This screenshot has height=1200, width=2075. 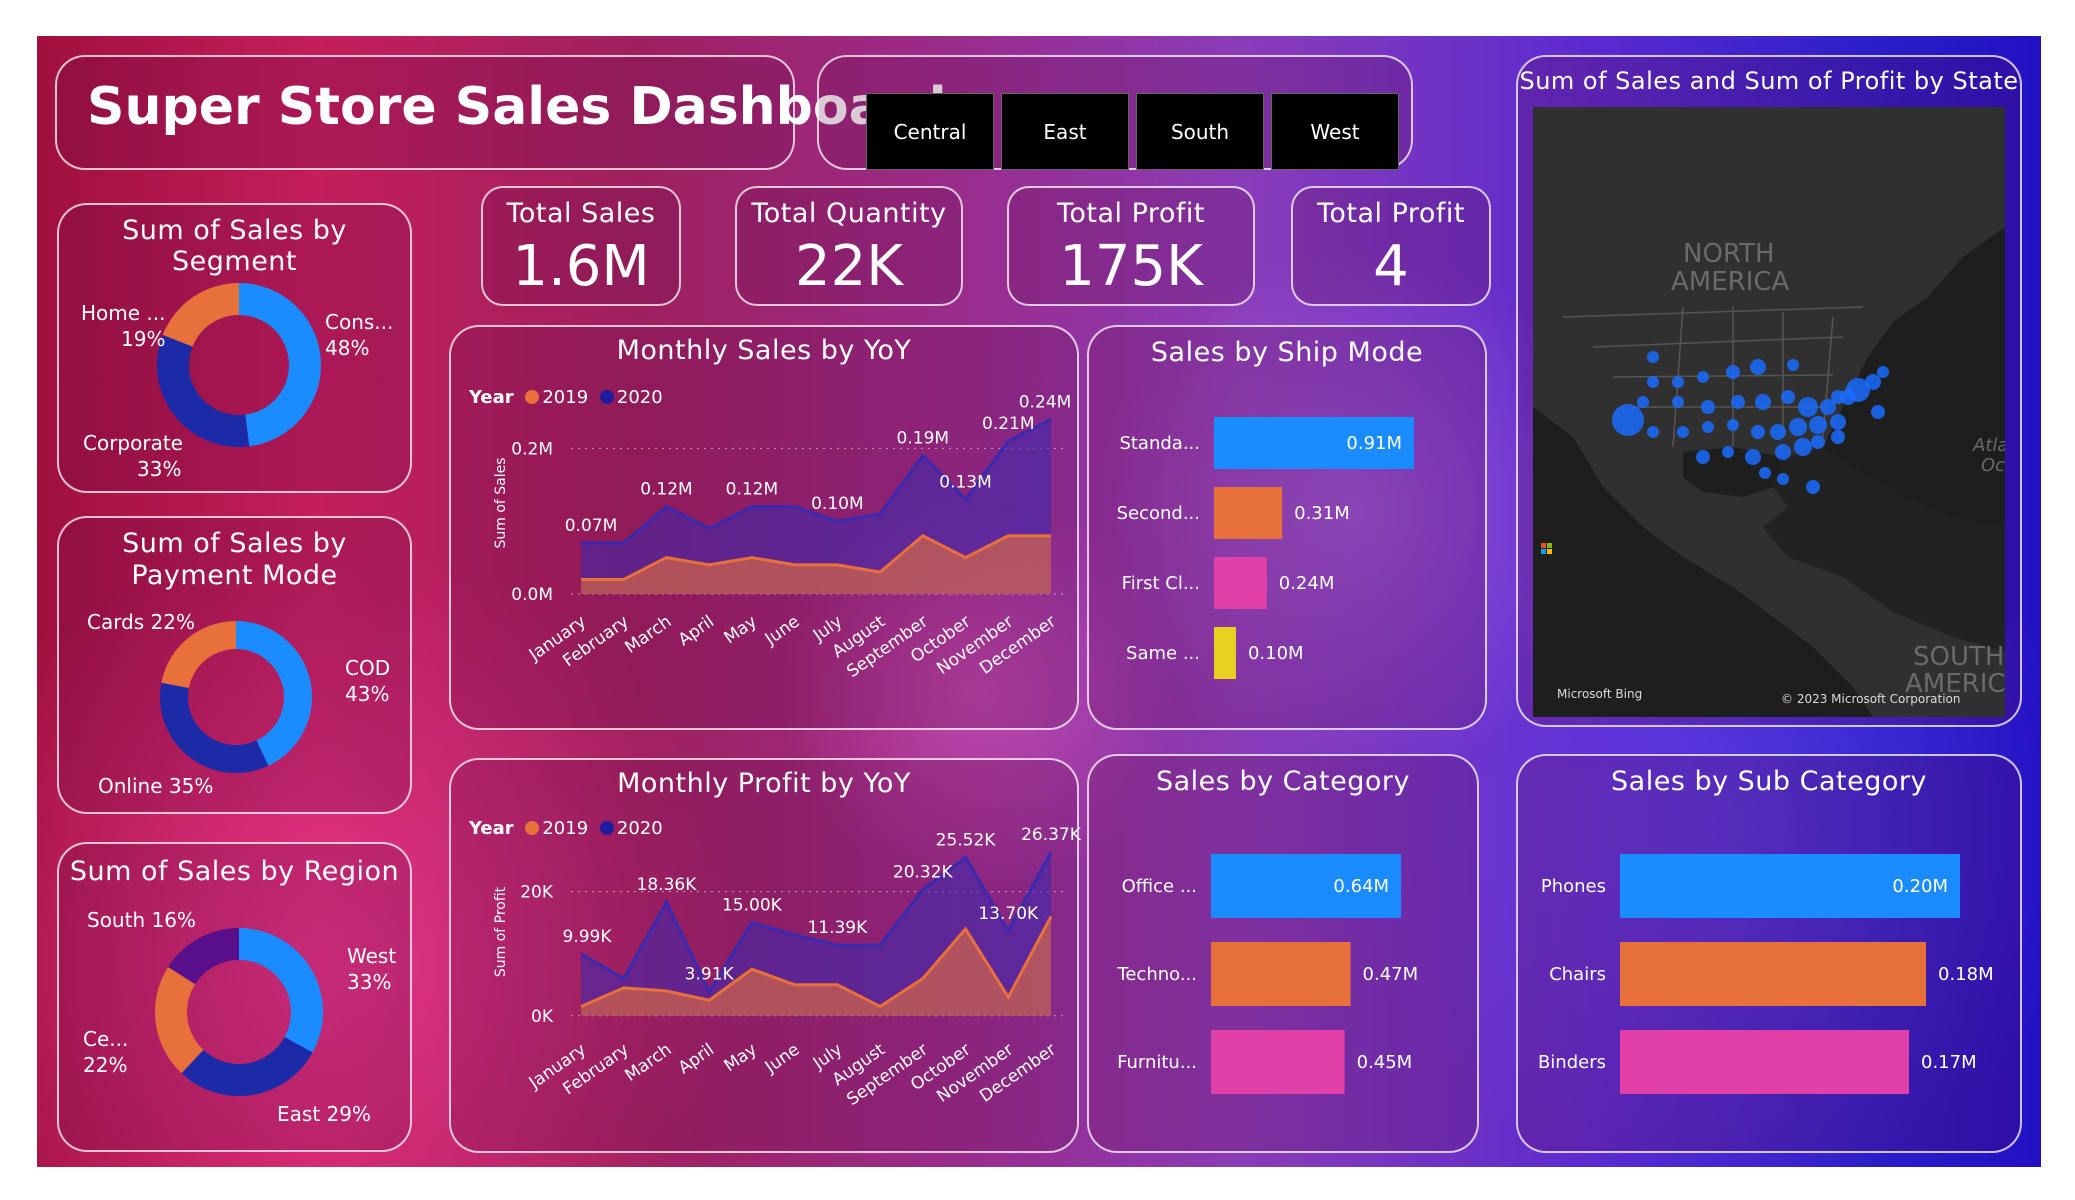 I want to click on kpi-value: 22K, so click(x=849, y=266).